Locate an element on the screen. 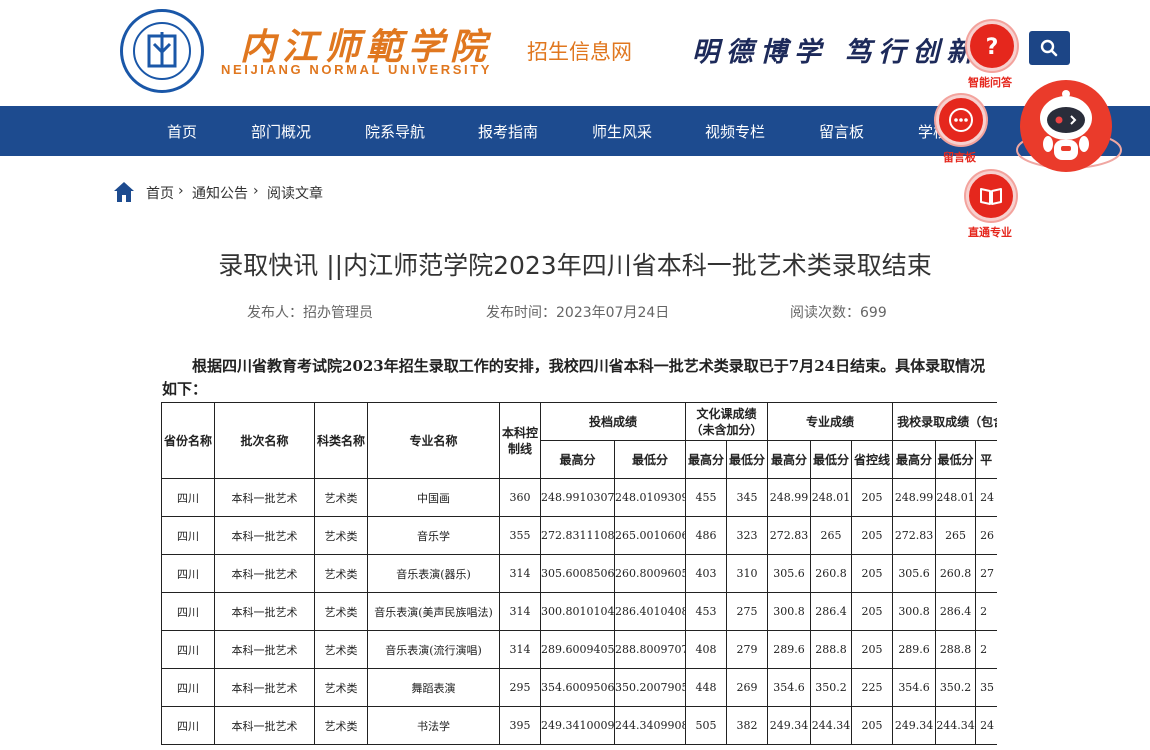 Image resolution: width=1150 pixels, height=750 pixels. table-cell-a-avg: 27 is located at coordinates (986, 573).